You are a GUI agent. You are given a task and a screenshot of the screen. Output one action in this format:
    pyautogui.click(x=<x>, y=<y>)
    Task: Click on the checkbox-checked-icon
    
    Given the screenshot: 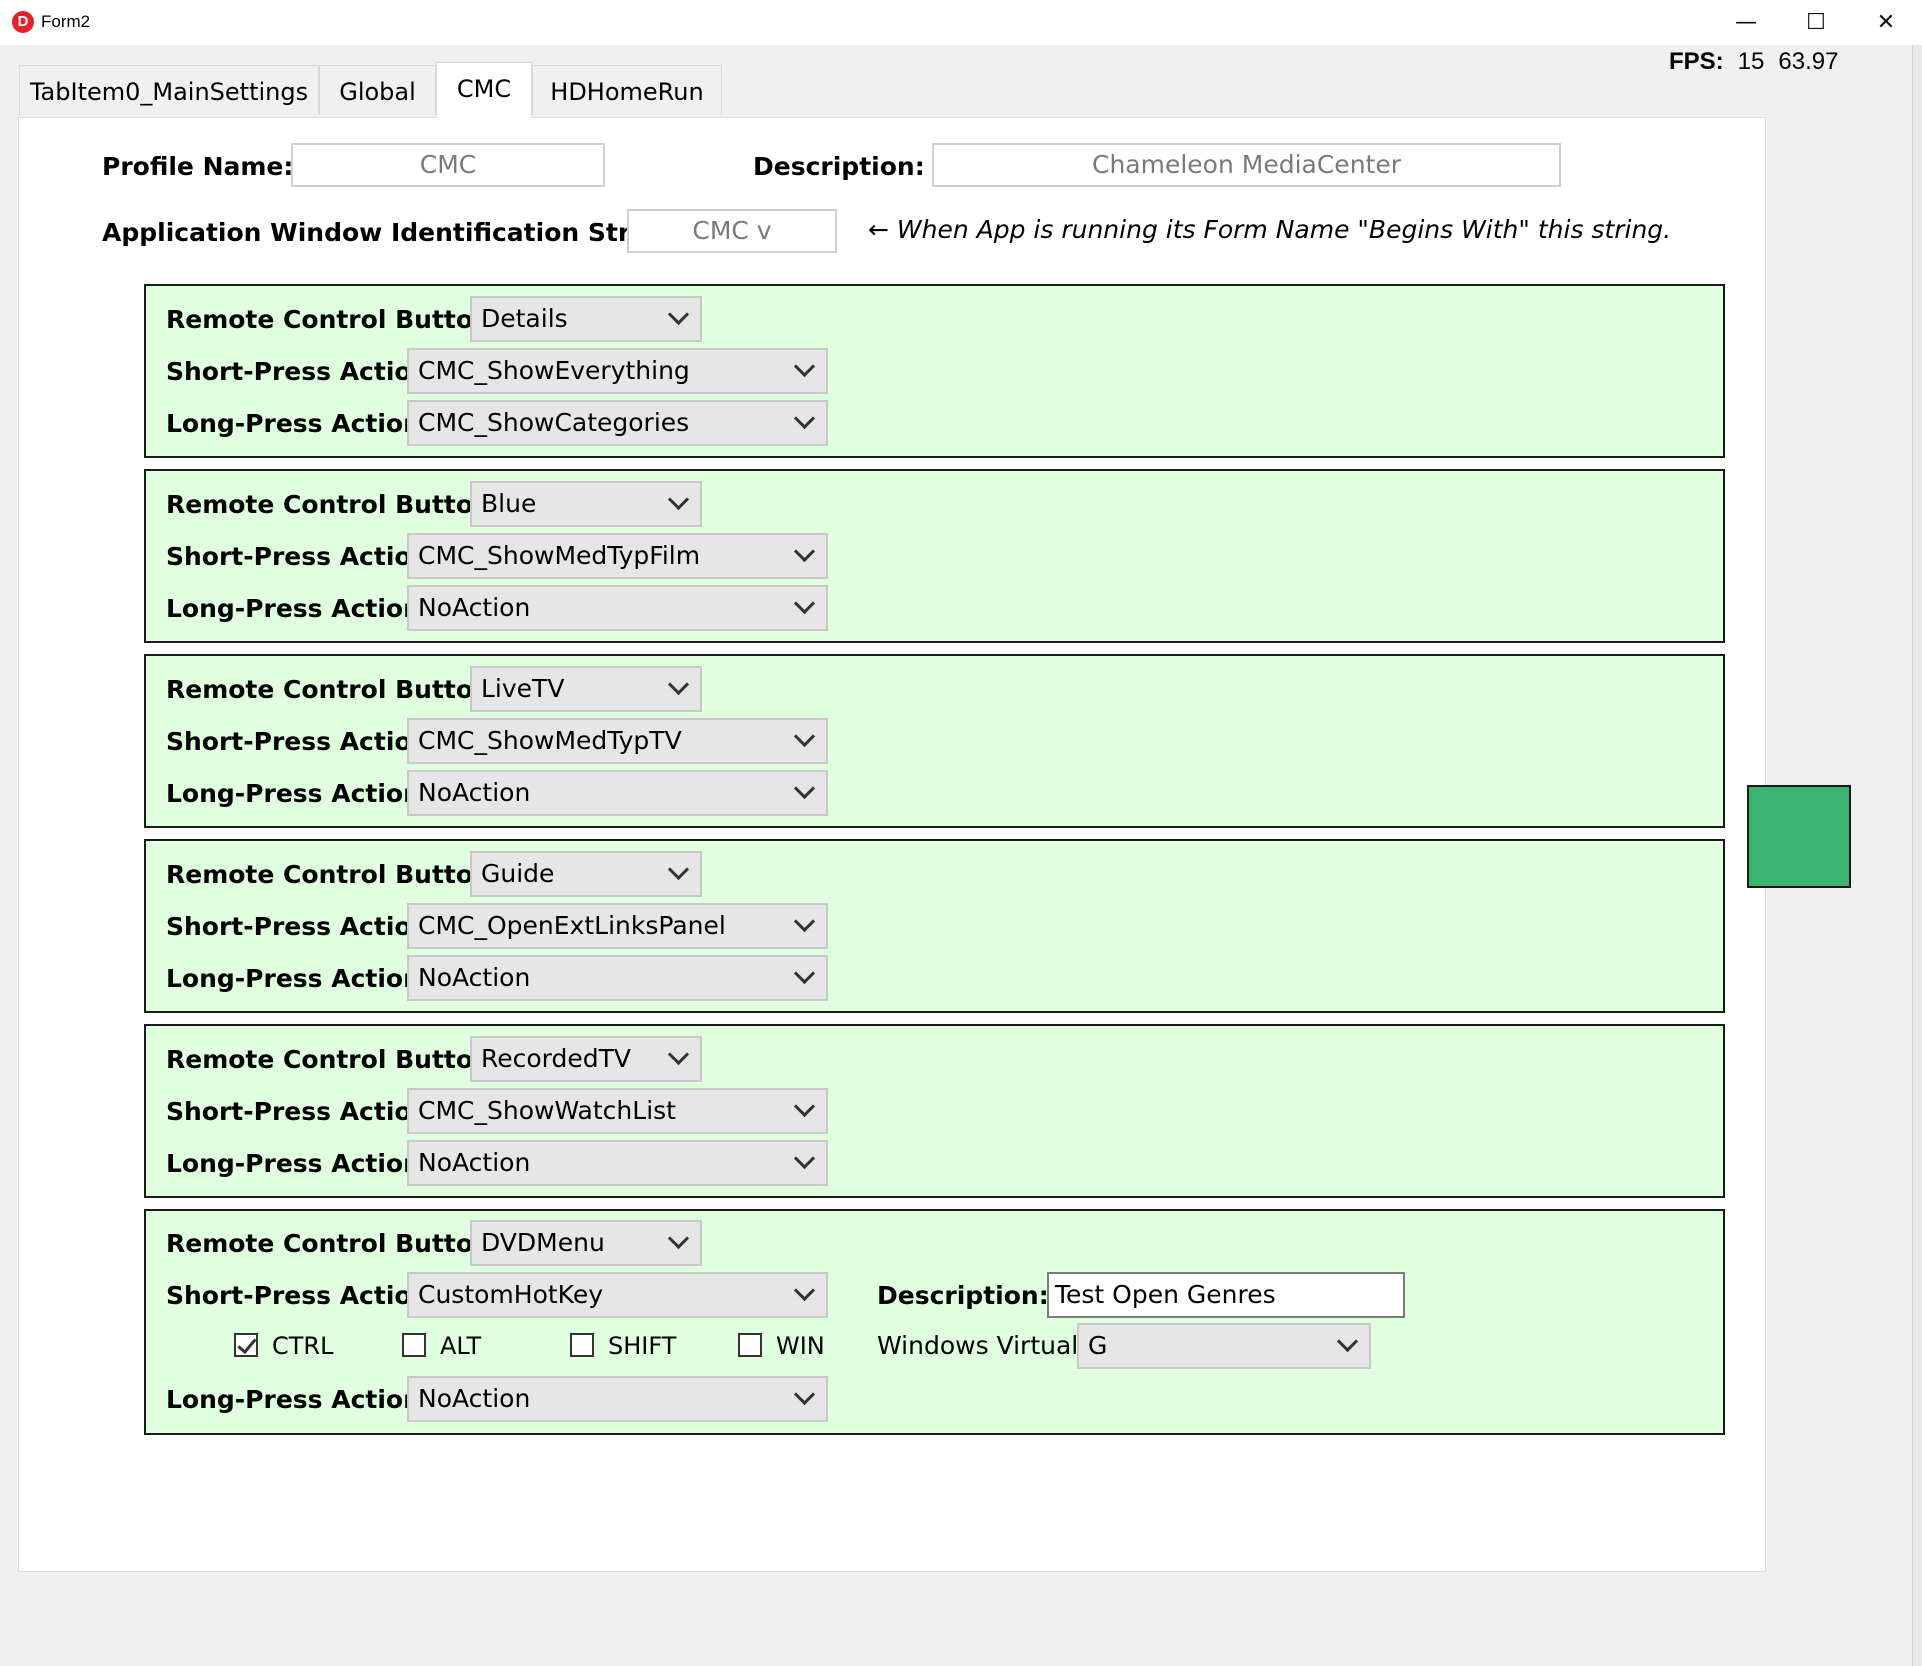 What is the action you would take?
    pyautogui.click(x=246, y=1345)
    